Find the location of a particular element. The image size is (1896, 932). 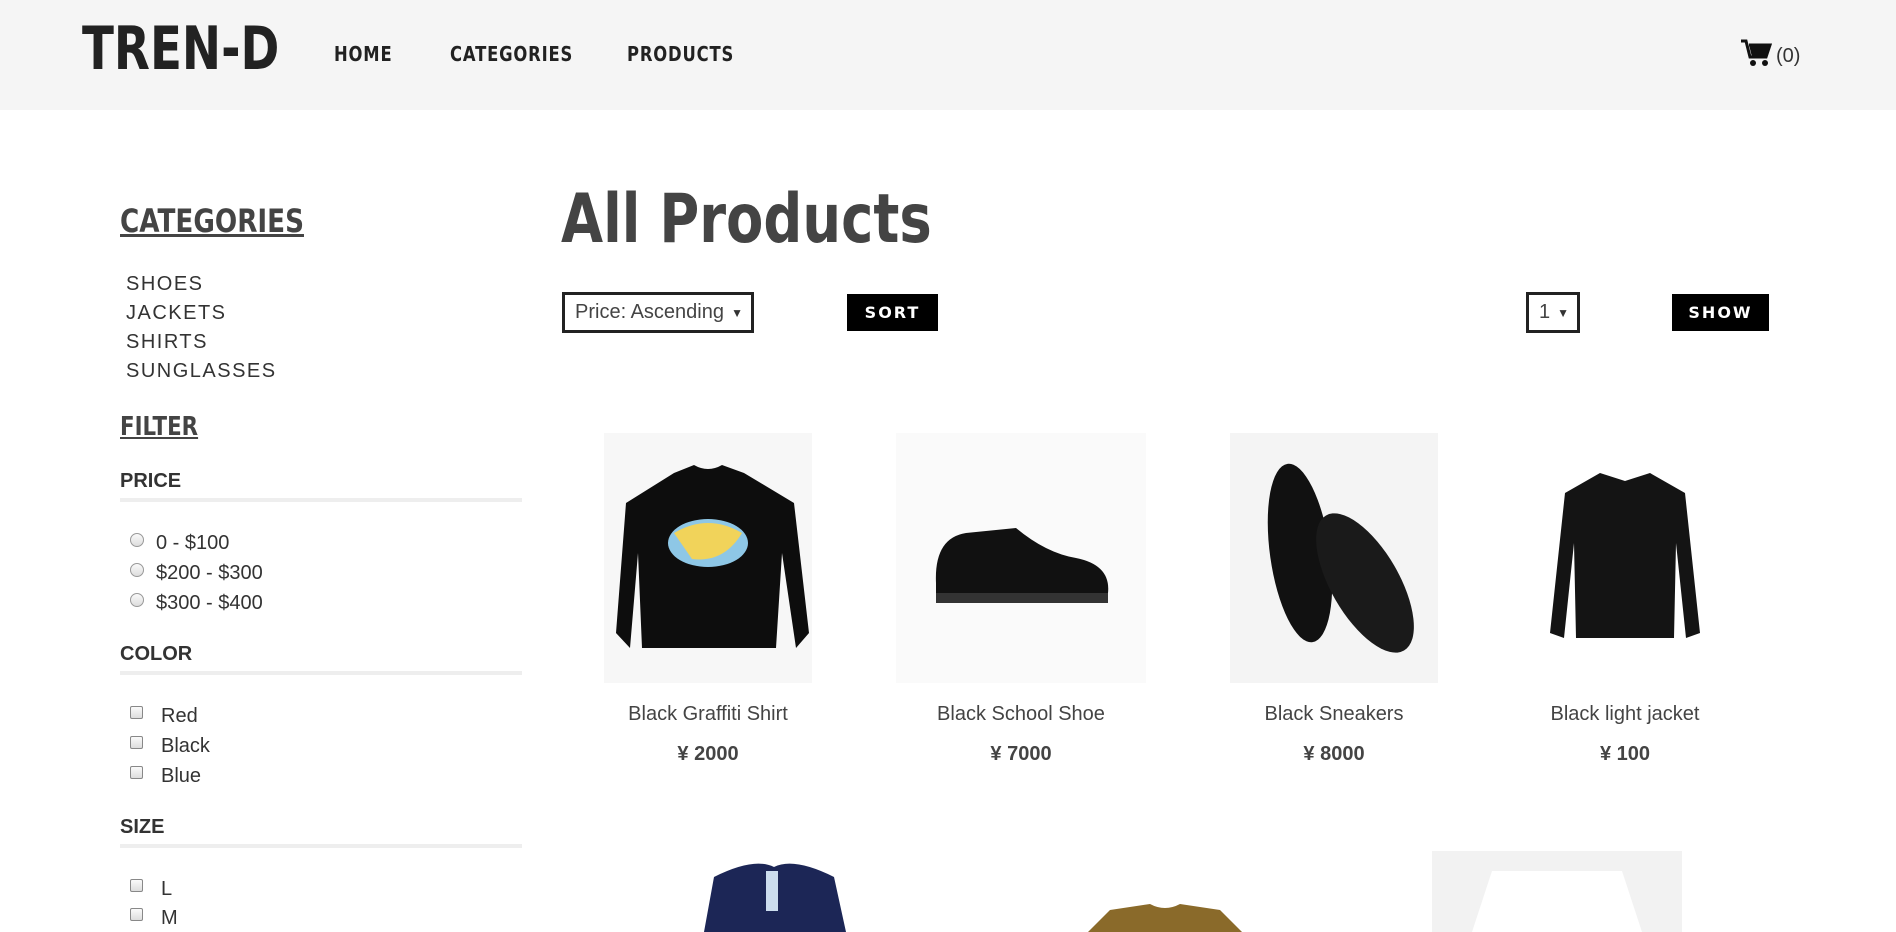

product-name: Black School Shoe is located at coordinates (1021, 714).